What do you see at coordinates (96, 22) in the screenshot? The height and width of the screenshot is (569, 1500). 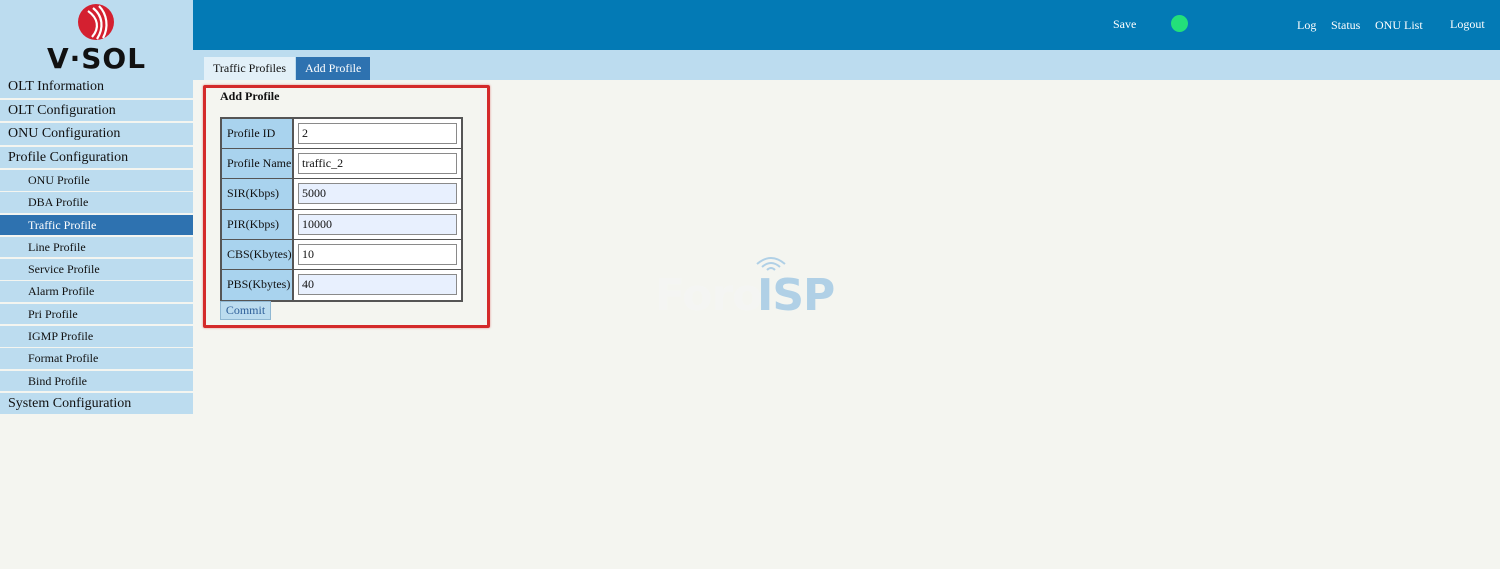 I see `vsol-logo-icon` at bounding box center [96, 22].